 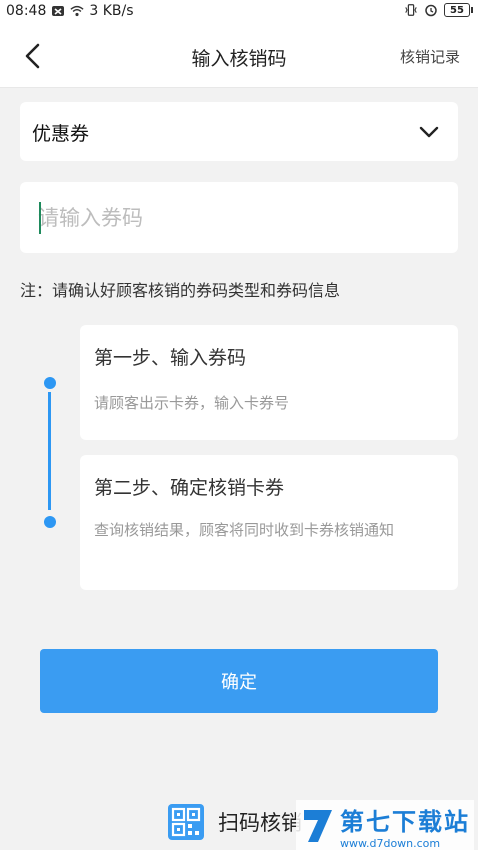 I want to click on vibrate-icon, so click(x=411, y=10).